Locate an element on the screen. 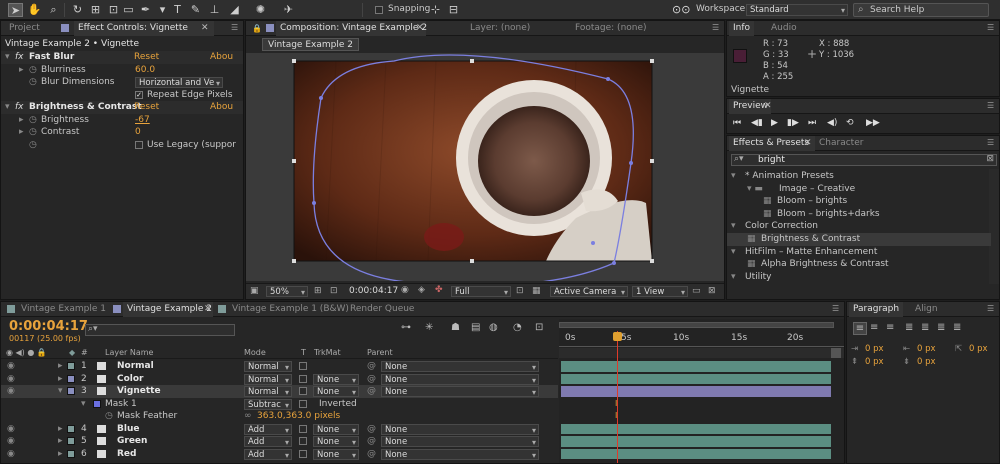  tab-composition: Composition: Vintage Example 2 is located at coordinates (351, 28).